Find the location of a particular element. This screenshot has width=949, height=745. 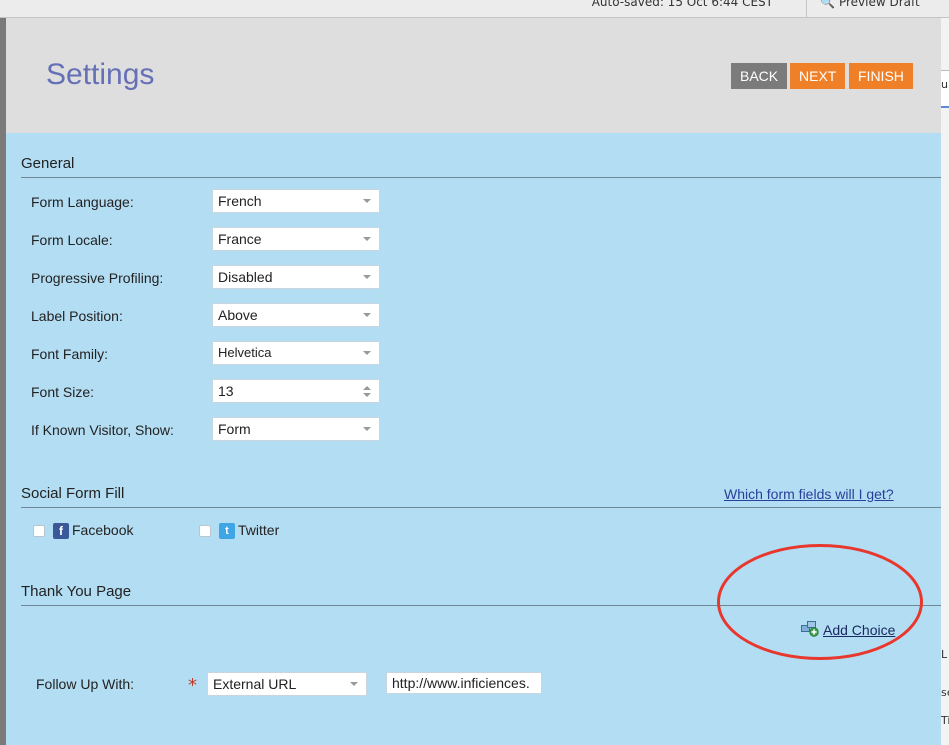

label-position-select: Above is located at coordinates (296, 315).